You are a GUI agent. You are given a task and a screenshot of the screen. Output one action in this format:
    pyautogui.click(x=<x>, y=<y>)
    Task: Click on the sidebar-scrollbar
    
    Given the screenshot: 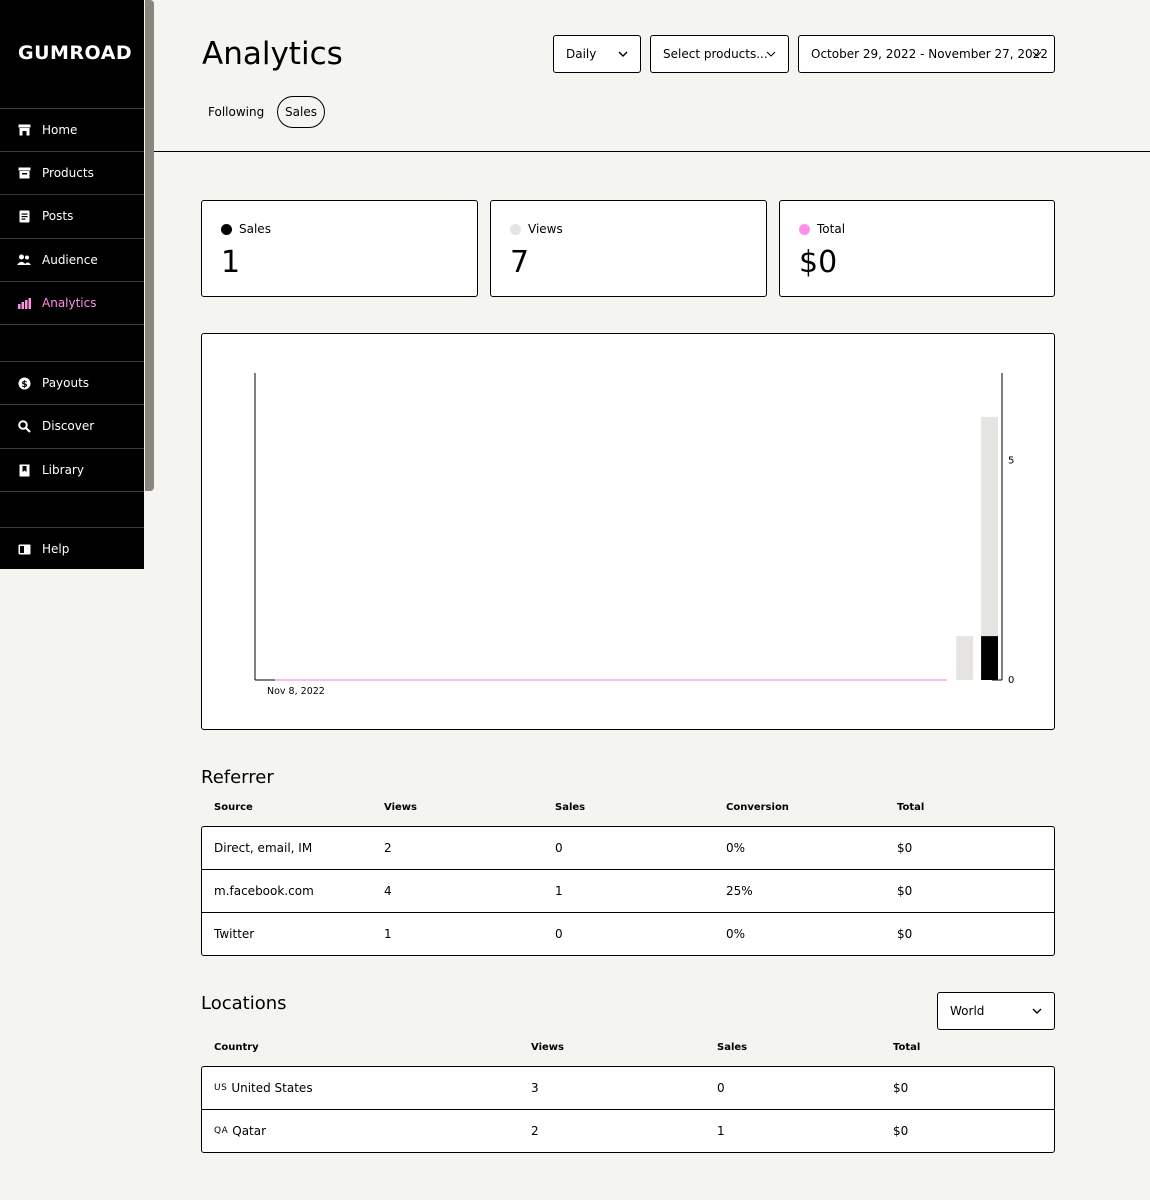 What is the action you would take?
    pyautogui.click(x=149, y=245)
    